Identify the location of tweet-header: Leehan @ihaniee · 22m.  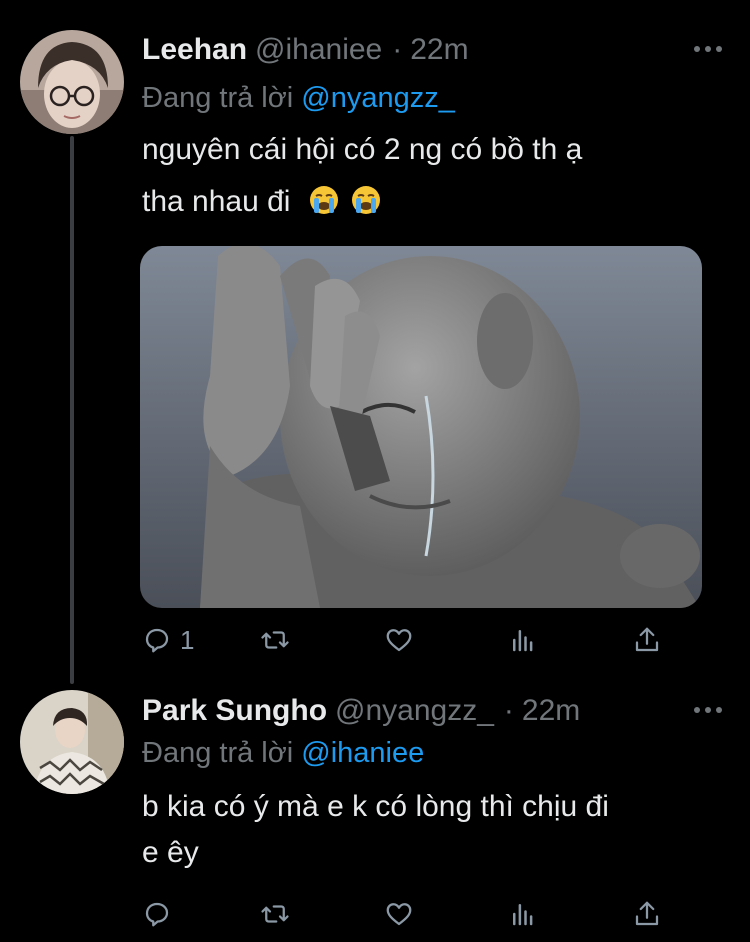
(305, 50).